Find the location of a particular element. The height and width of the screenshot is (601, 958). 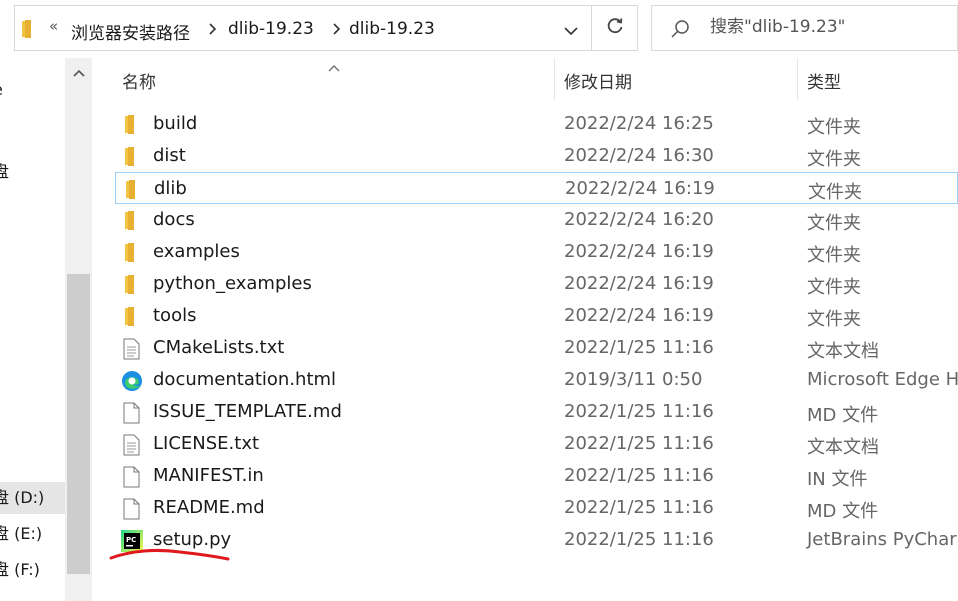

file-row: LICENSE.txt 2022/1/25 11:16 文本文档 is located at coordinates (536, 444).